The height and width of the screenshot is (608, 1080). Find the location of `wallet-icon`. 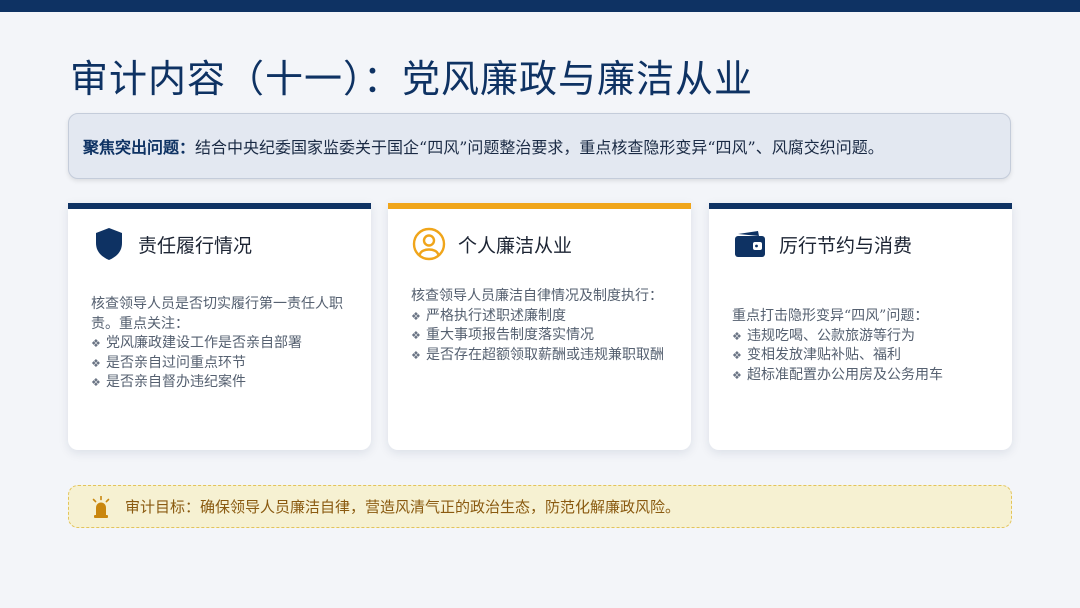

wallet-icon is located at coordinates (750, 244).